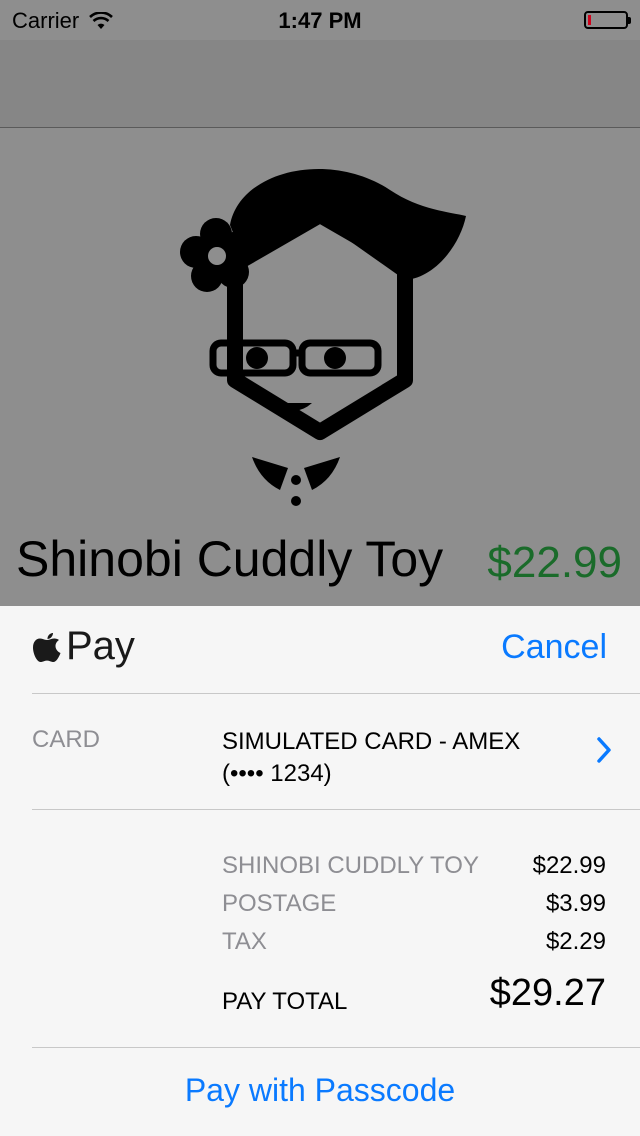 This screenshot has width=640, height=1136. I want to click on line-item-amount: $3.99, so click(575, 903).